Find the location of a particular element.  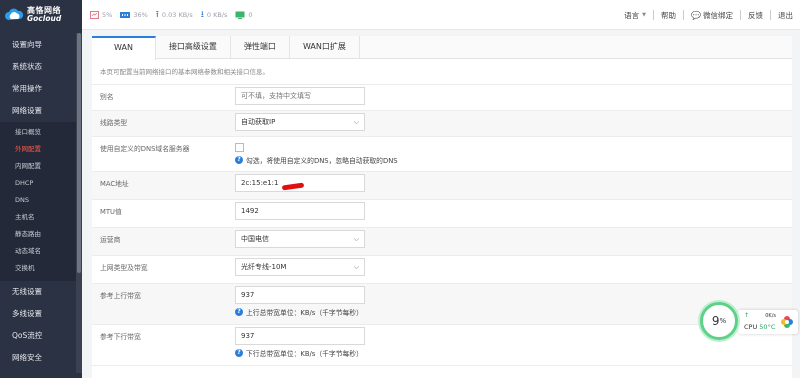

line-type-row: 线路类型 自动获取IP ⌵ is located at coordinates (442, 124).